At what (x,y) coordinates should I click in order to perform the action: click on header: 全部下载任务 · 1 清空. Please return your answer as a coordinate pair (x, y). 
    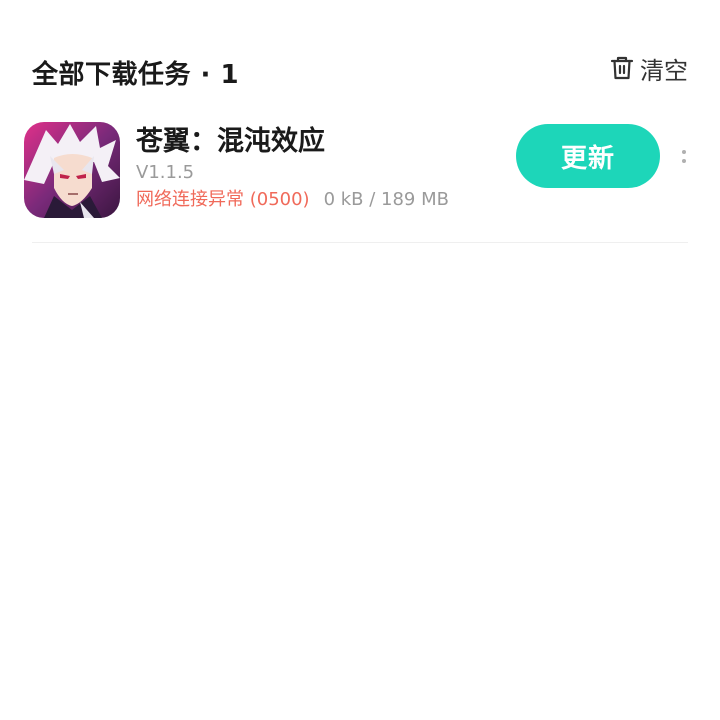
    Looking at the image, I should click on (360, 72).